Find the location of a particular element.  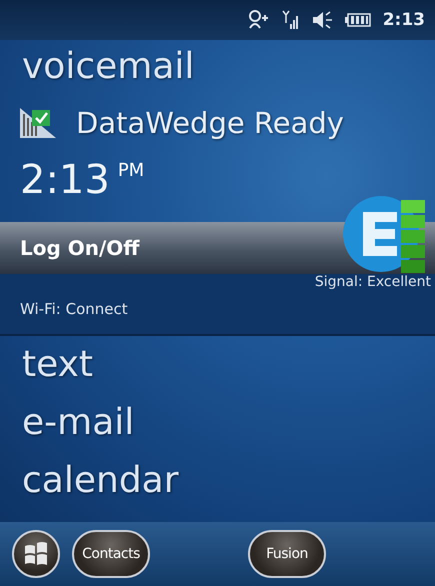

softkey-button: Fusion is located at coordinates (287, 554).